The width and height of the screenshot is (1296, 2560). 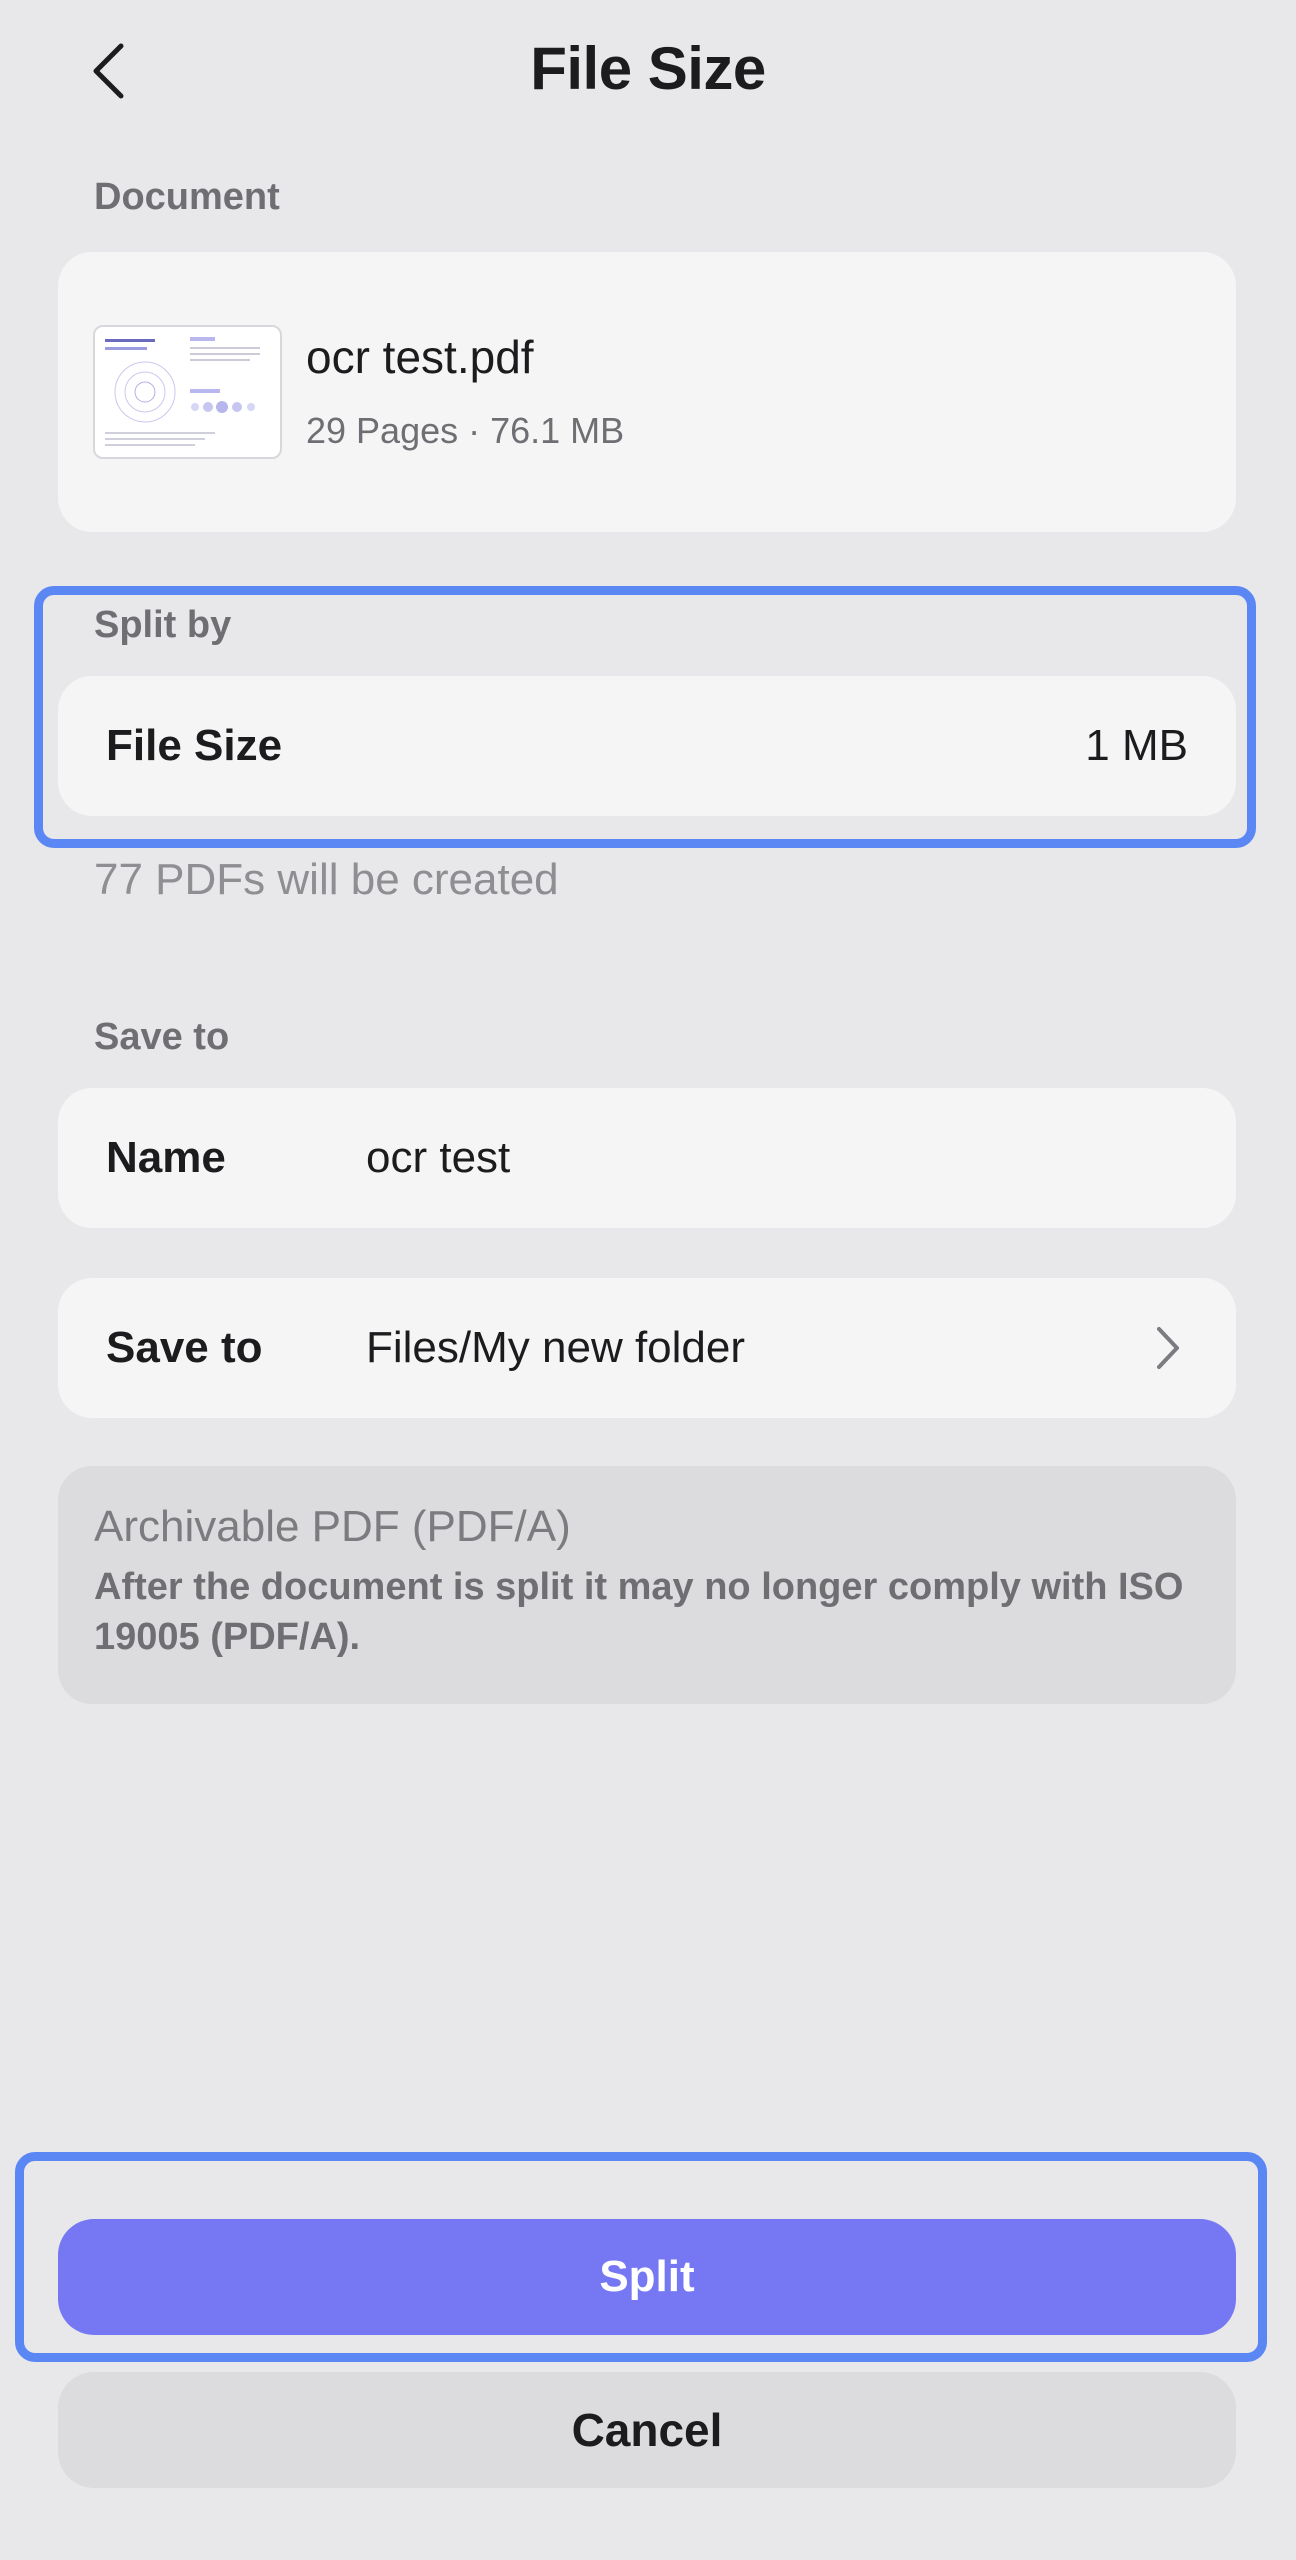 What do you see at coordinates (162, 1037) in the screenshot?
I see `save-section-label: Save to` at bounding box center [162, 1037].